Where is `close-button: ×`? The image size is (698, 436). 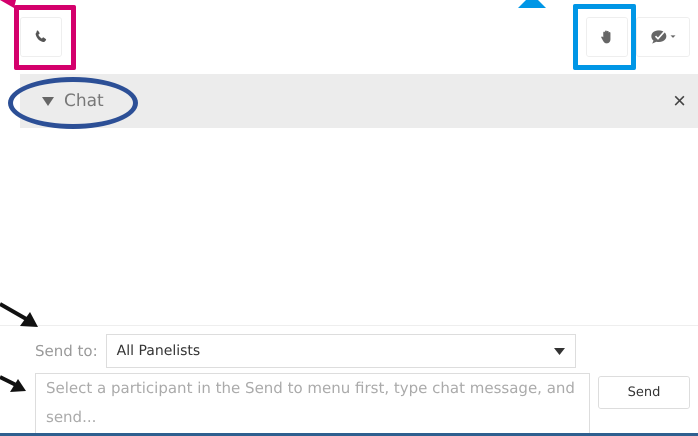
close-button: × is located at coordinates (679, 101).